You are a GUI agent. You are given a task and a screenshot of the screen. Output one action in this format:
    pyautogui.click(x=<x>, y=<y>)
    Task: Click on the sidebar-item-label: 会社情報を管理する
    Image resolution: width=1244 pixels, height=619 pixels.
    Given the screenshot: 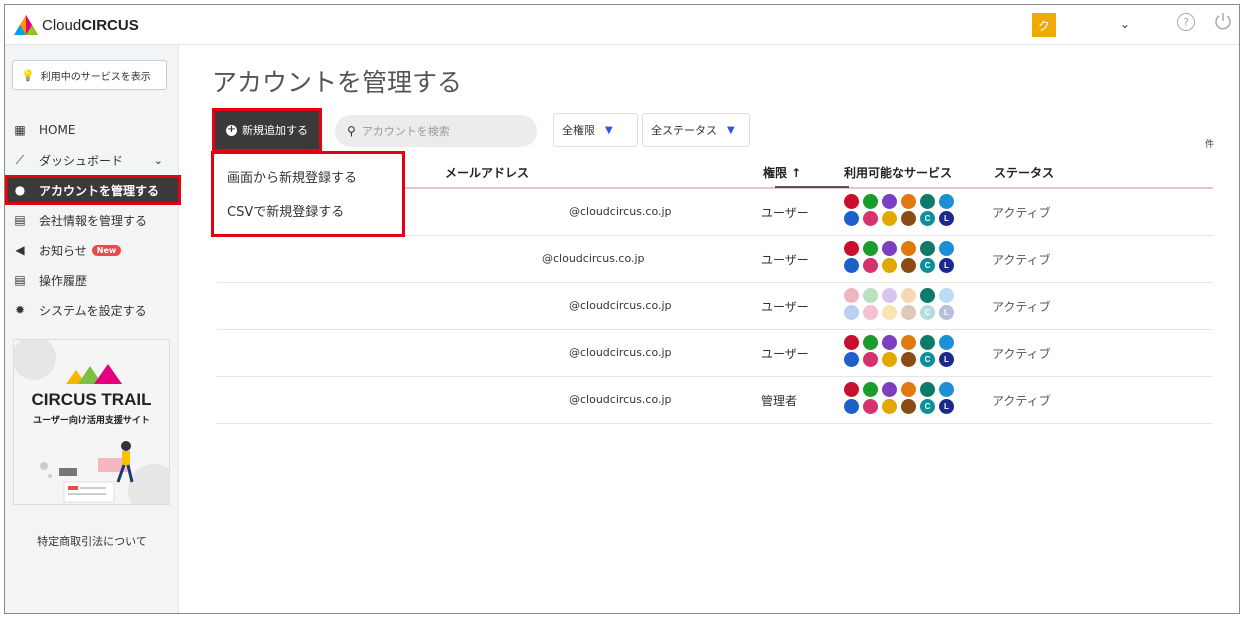 What is the action you would take?
    pyautogui.click(x=93, y=220)
    